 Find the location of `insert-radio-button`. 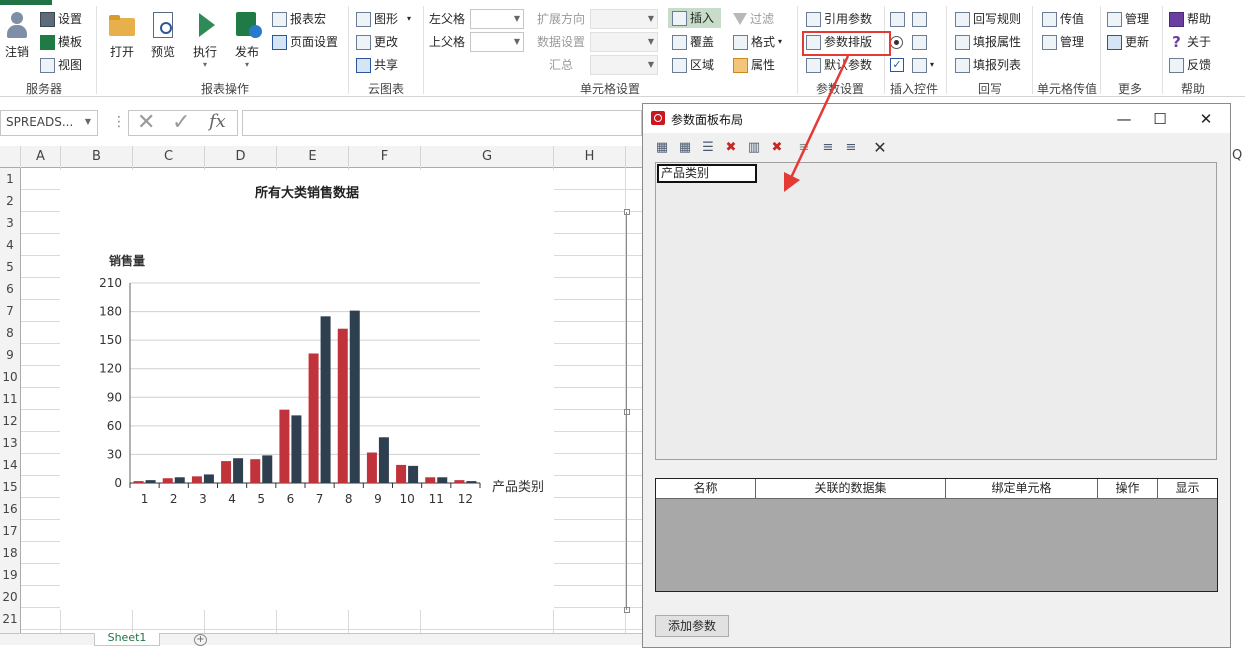

insert-radio-button is located at coordinates (896, 42).